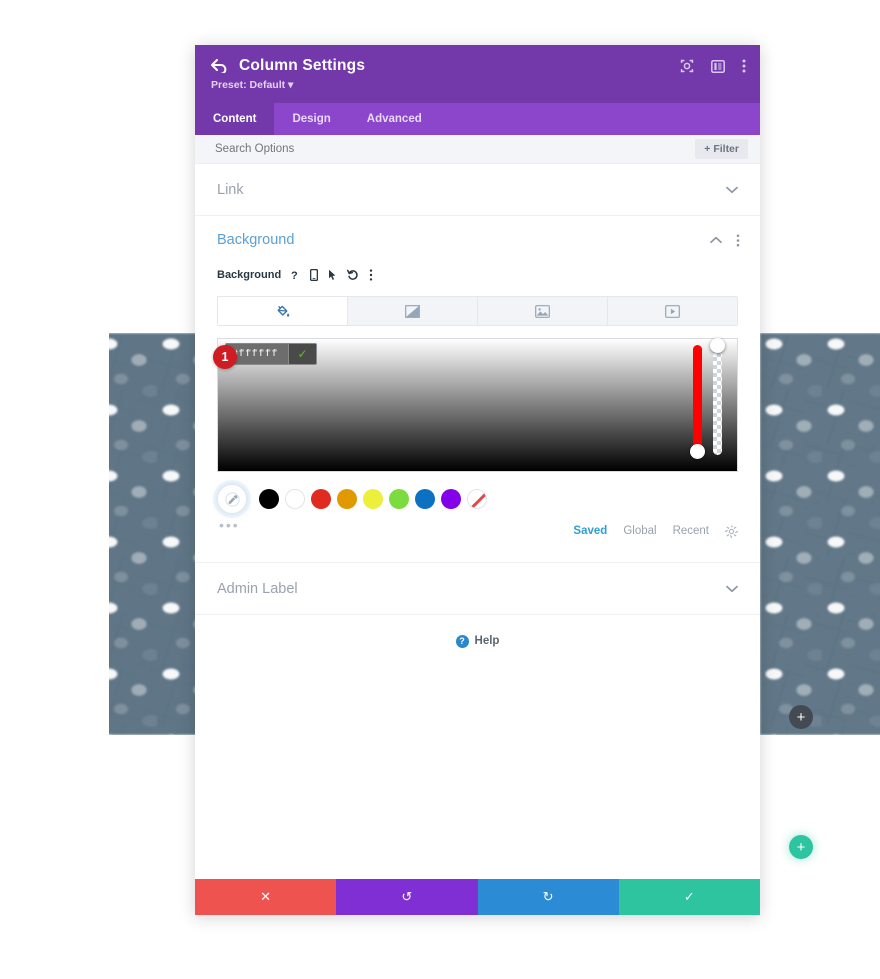  Describe the element at coordinates (477, 275) in the screenshot. I see `background-field-label-row: Background ?` at that location.